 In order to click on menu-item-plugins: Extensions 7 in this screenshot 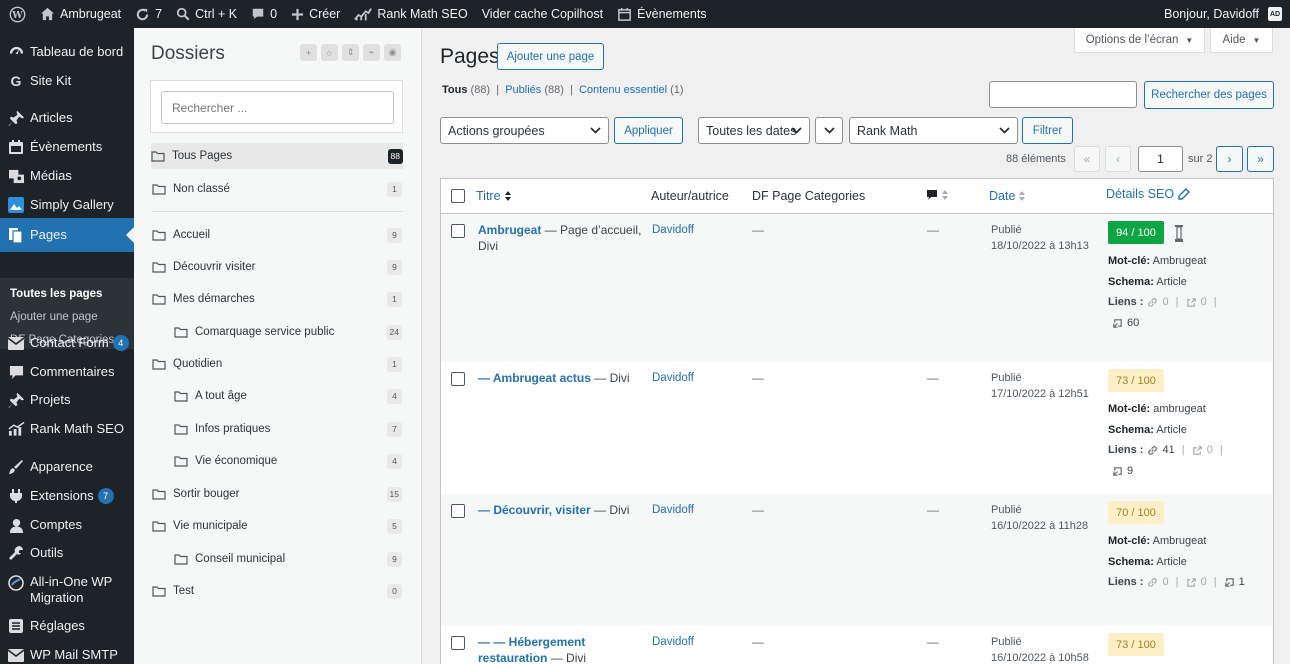, I will do `click(67, 496)`.